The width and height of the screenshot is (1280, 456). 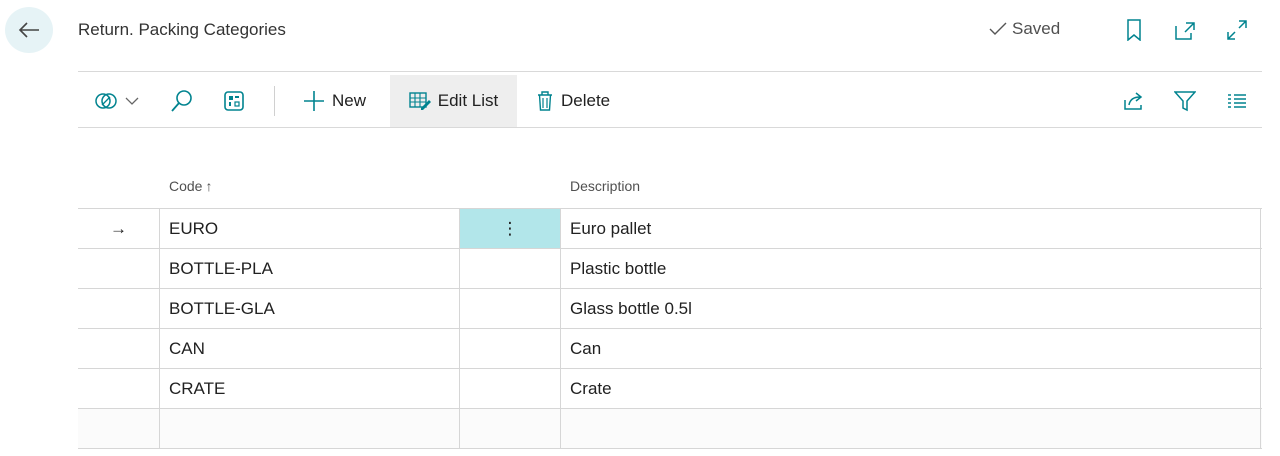 I want to click on description-cell: Plastic bottle, so click(x=911, y=268).